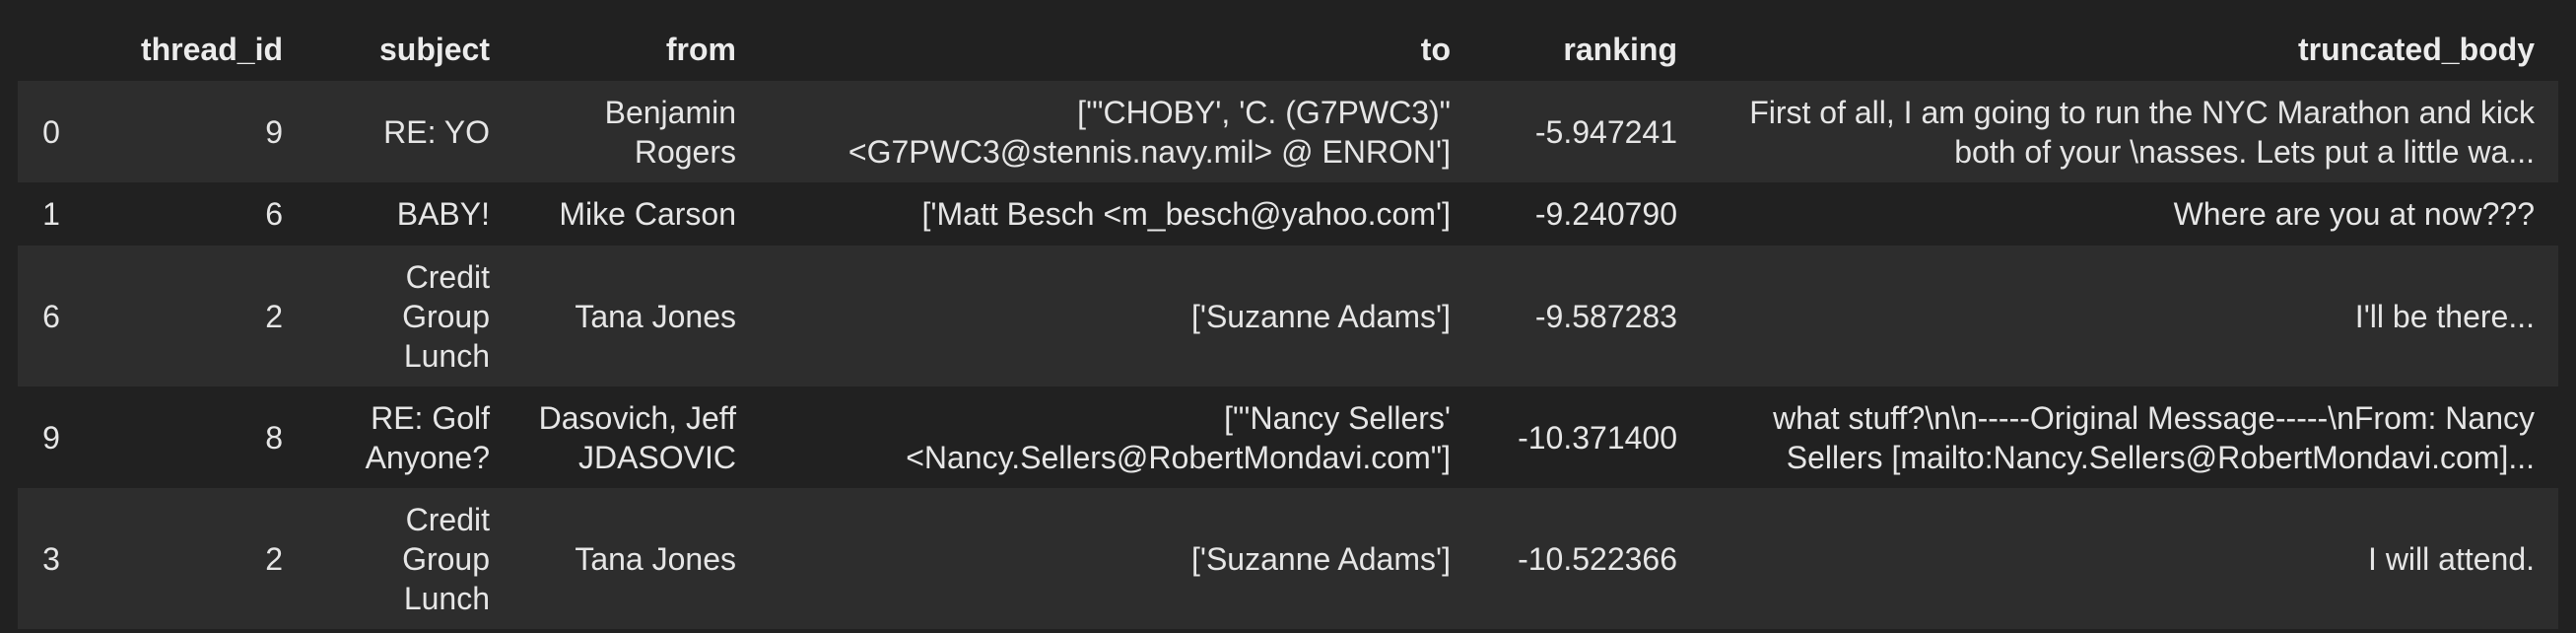 The height and width of the screenshot is (633, 2576). What do you see at coordinates (2129, 214) in the screenshot?
I see `cell-truncated-body: Where are you at now???` at bounding box center [2129, 214].